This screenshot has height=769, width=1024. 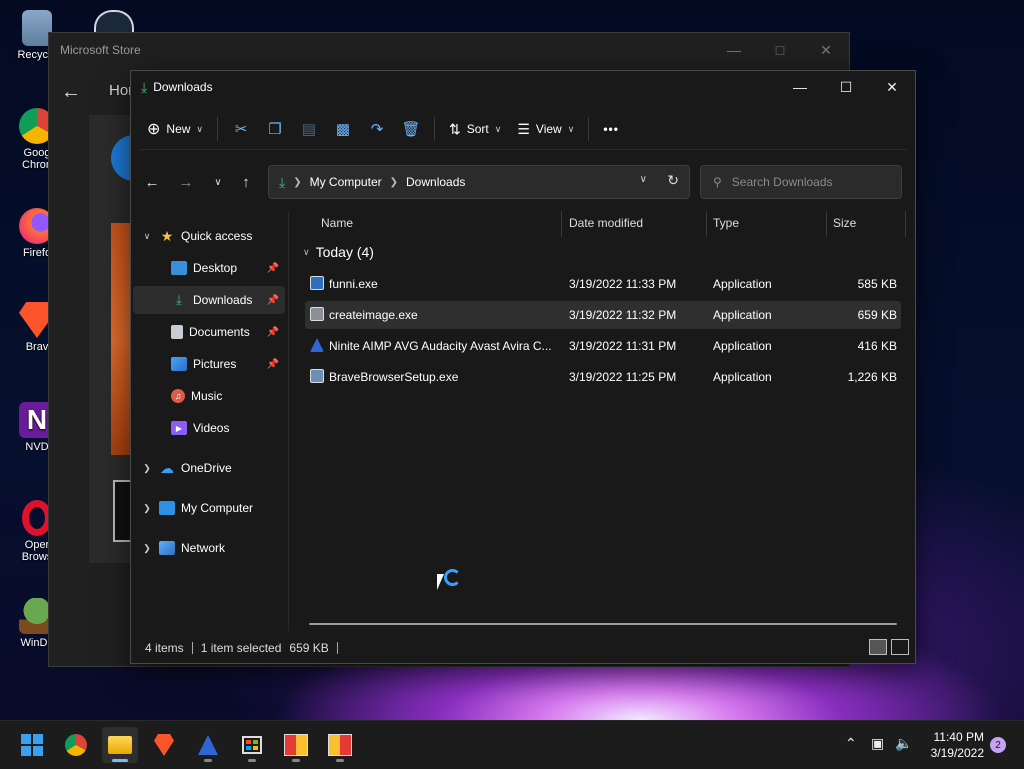 I want to click on delete-icon: 🗑, so click(x=411, y=129).